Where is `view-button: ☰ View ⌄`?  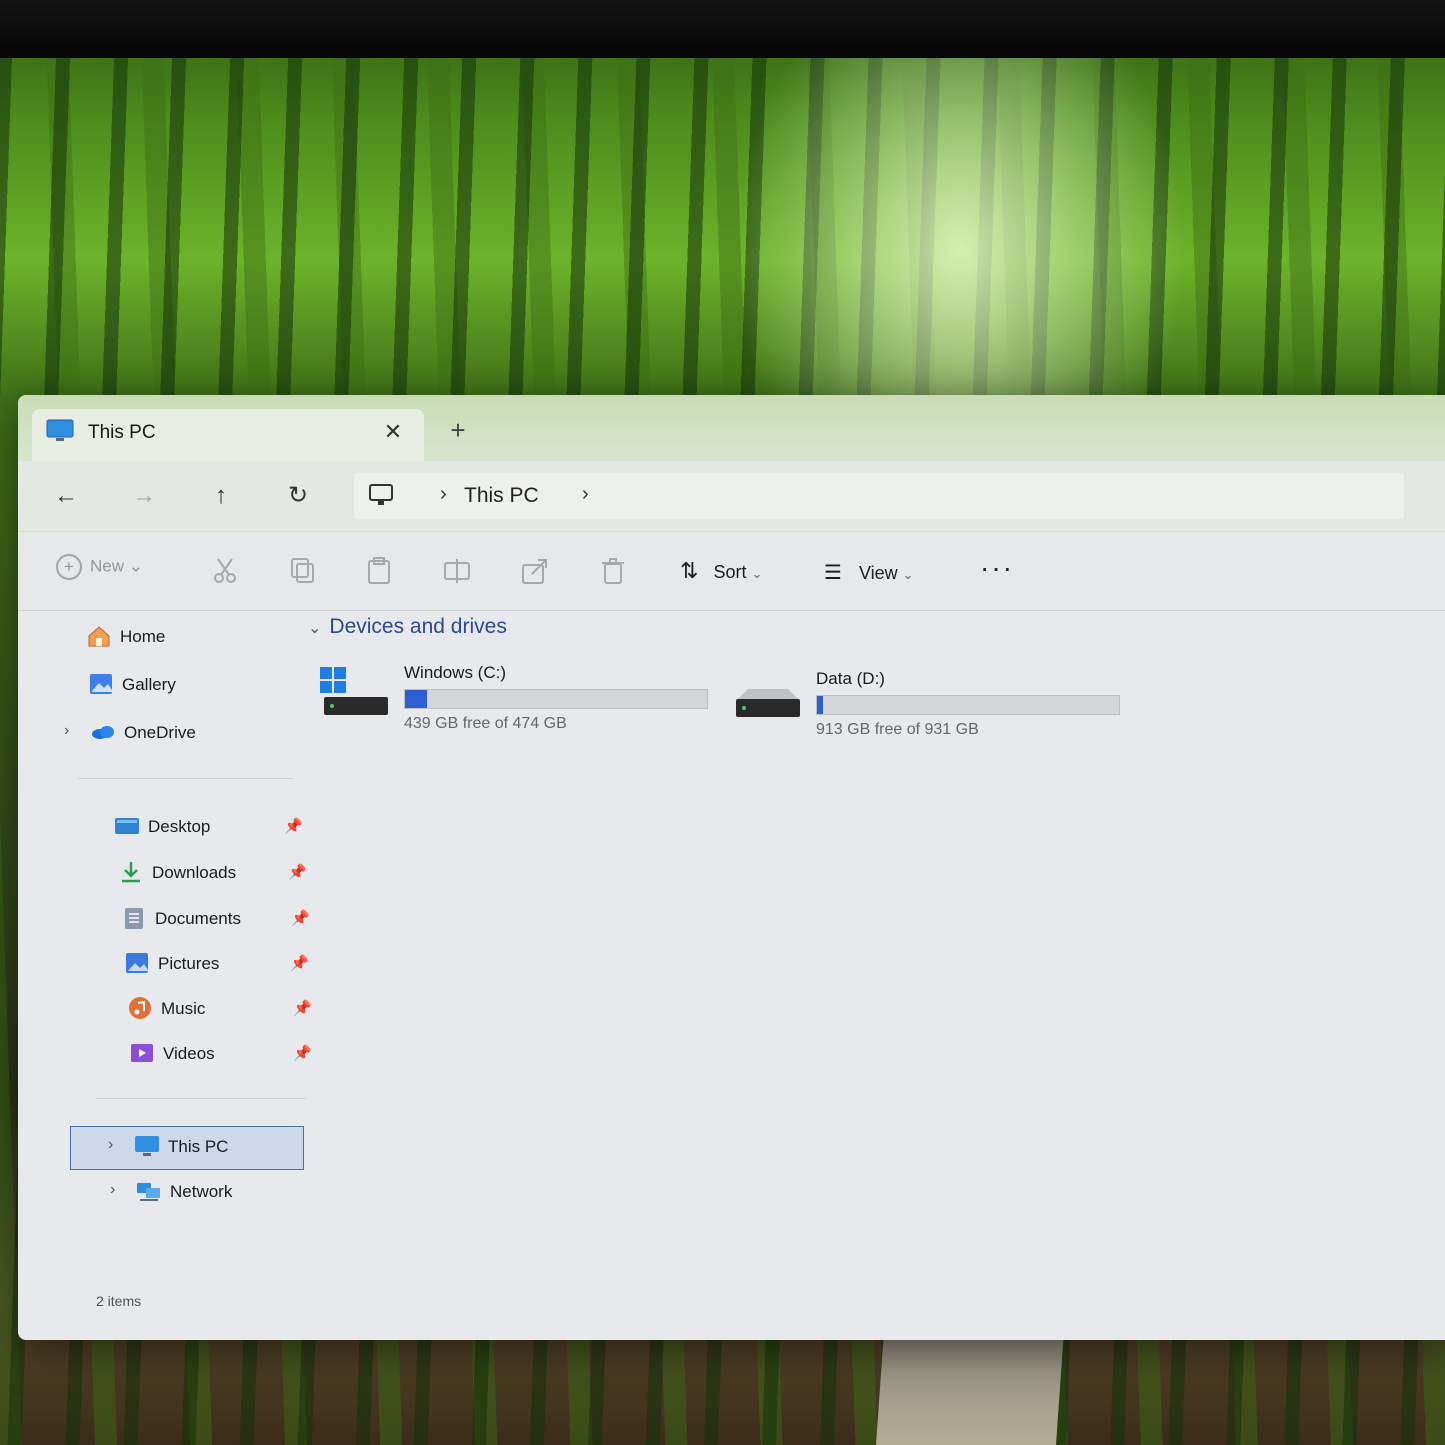
view-button: ☰ View ⌄ is located at coordinates (869, 572).